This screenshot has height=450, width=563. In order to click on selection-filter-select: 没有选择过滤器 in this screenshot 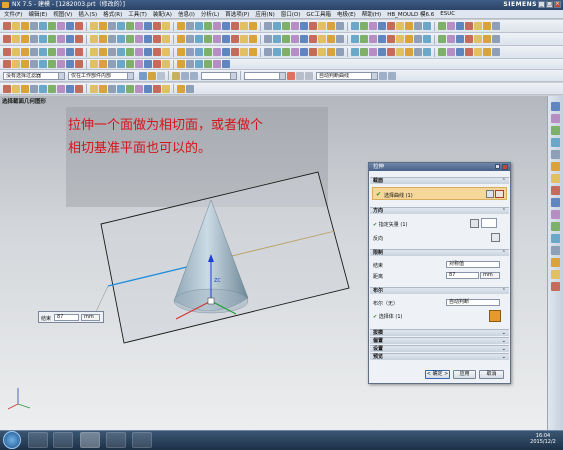, I will do `click(34, 75)`.